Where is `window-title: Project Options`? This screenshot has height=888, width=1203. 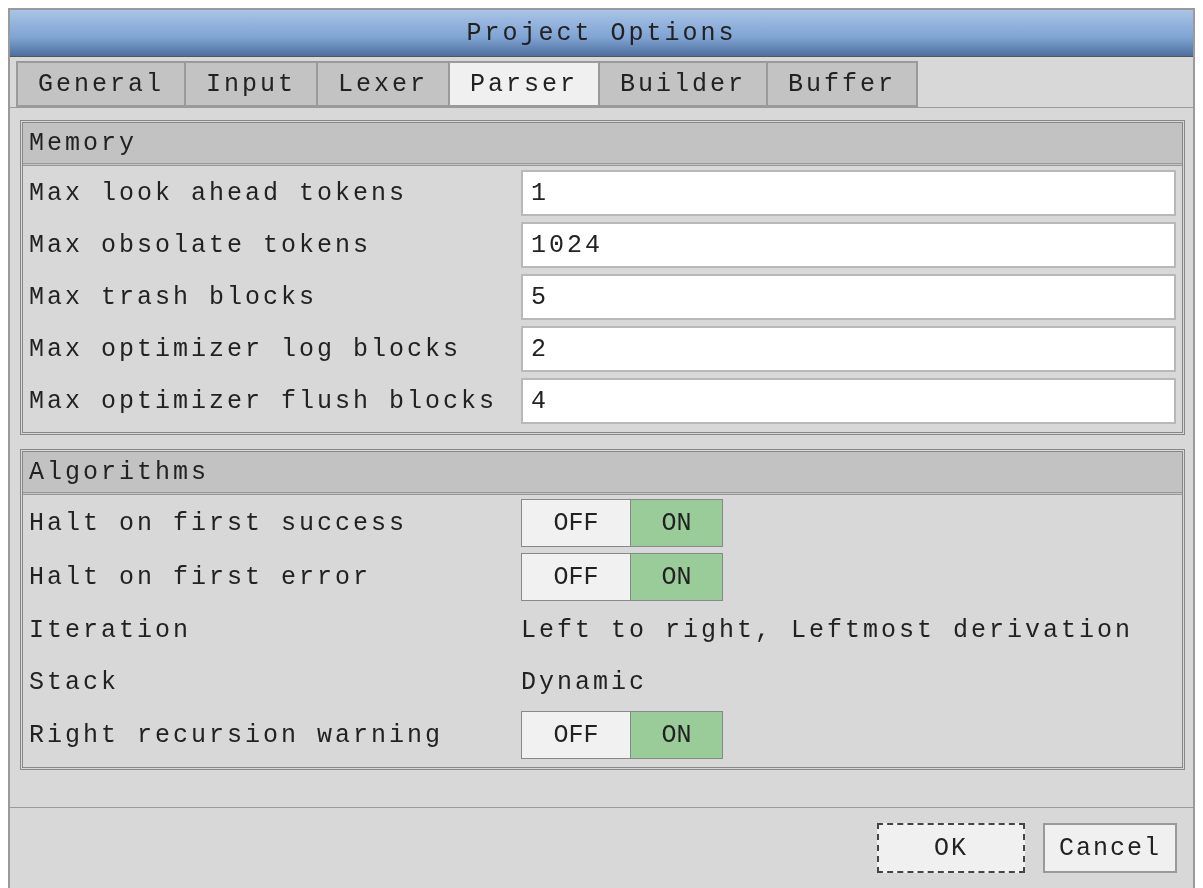
window-title: Project Options is located at coordinates (601, 33).